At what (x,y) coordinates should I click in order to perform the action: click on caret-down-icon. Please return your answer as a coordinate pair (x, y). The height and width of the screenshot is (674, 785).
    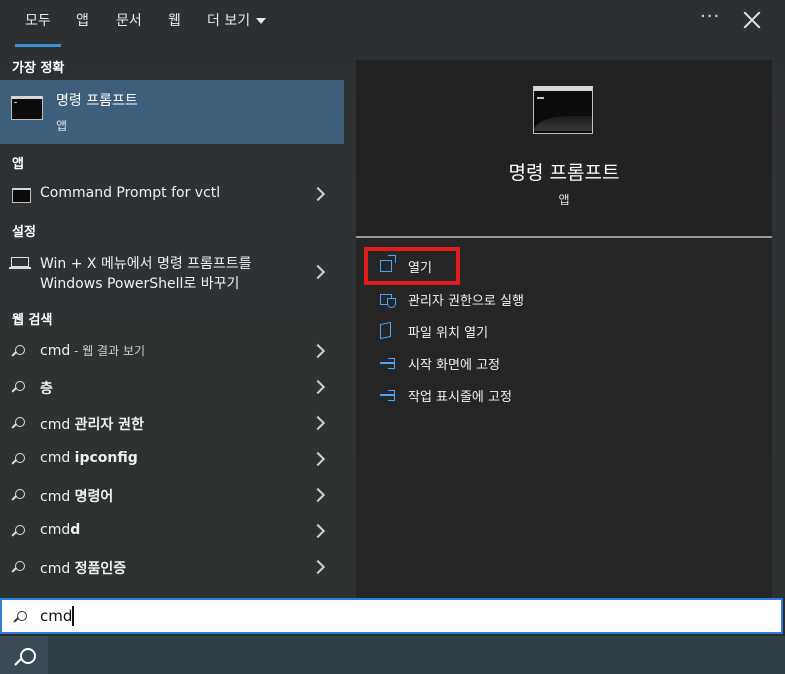
    Looking at the image, I should click on (261, 21).